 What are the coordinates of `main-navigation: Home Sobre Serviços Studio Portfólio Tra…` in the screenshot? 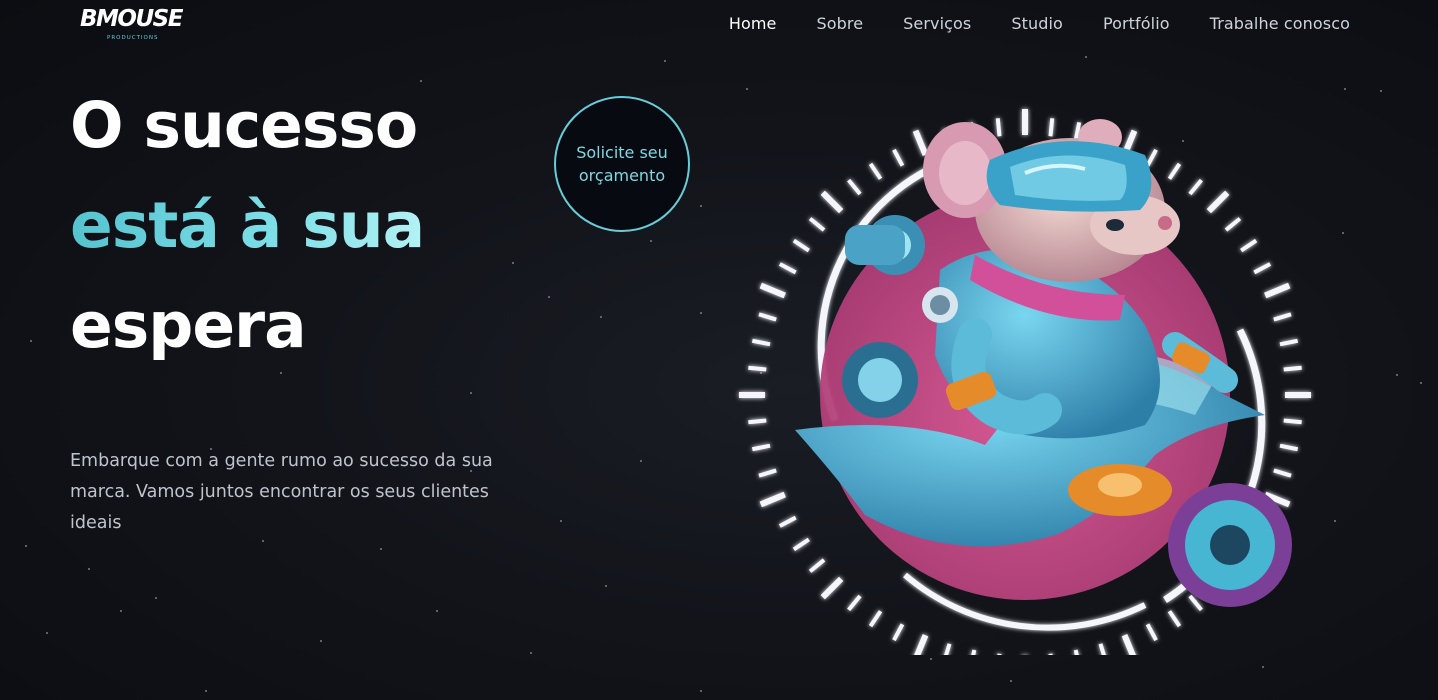 It's located at (1039, 23).